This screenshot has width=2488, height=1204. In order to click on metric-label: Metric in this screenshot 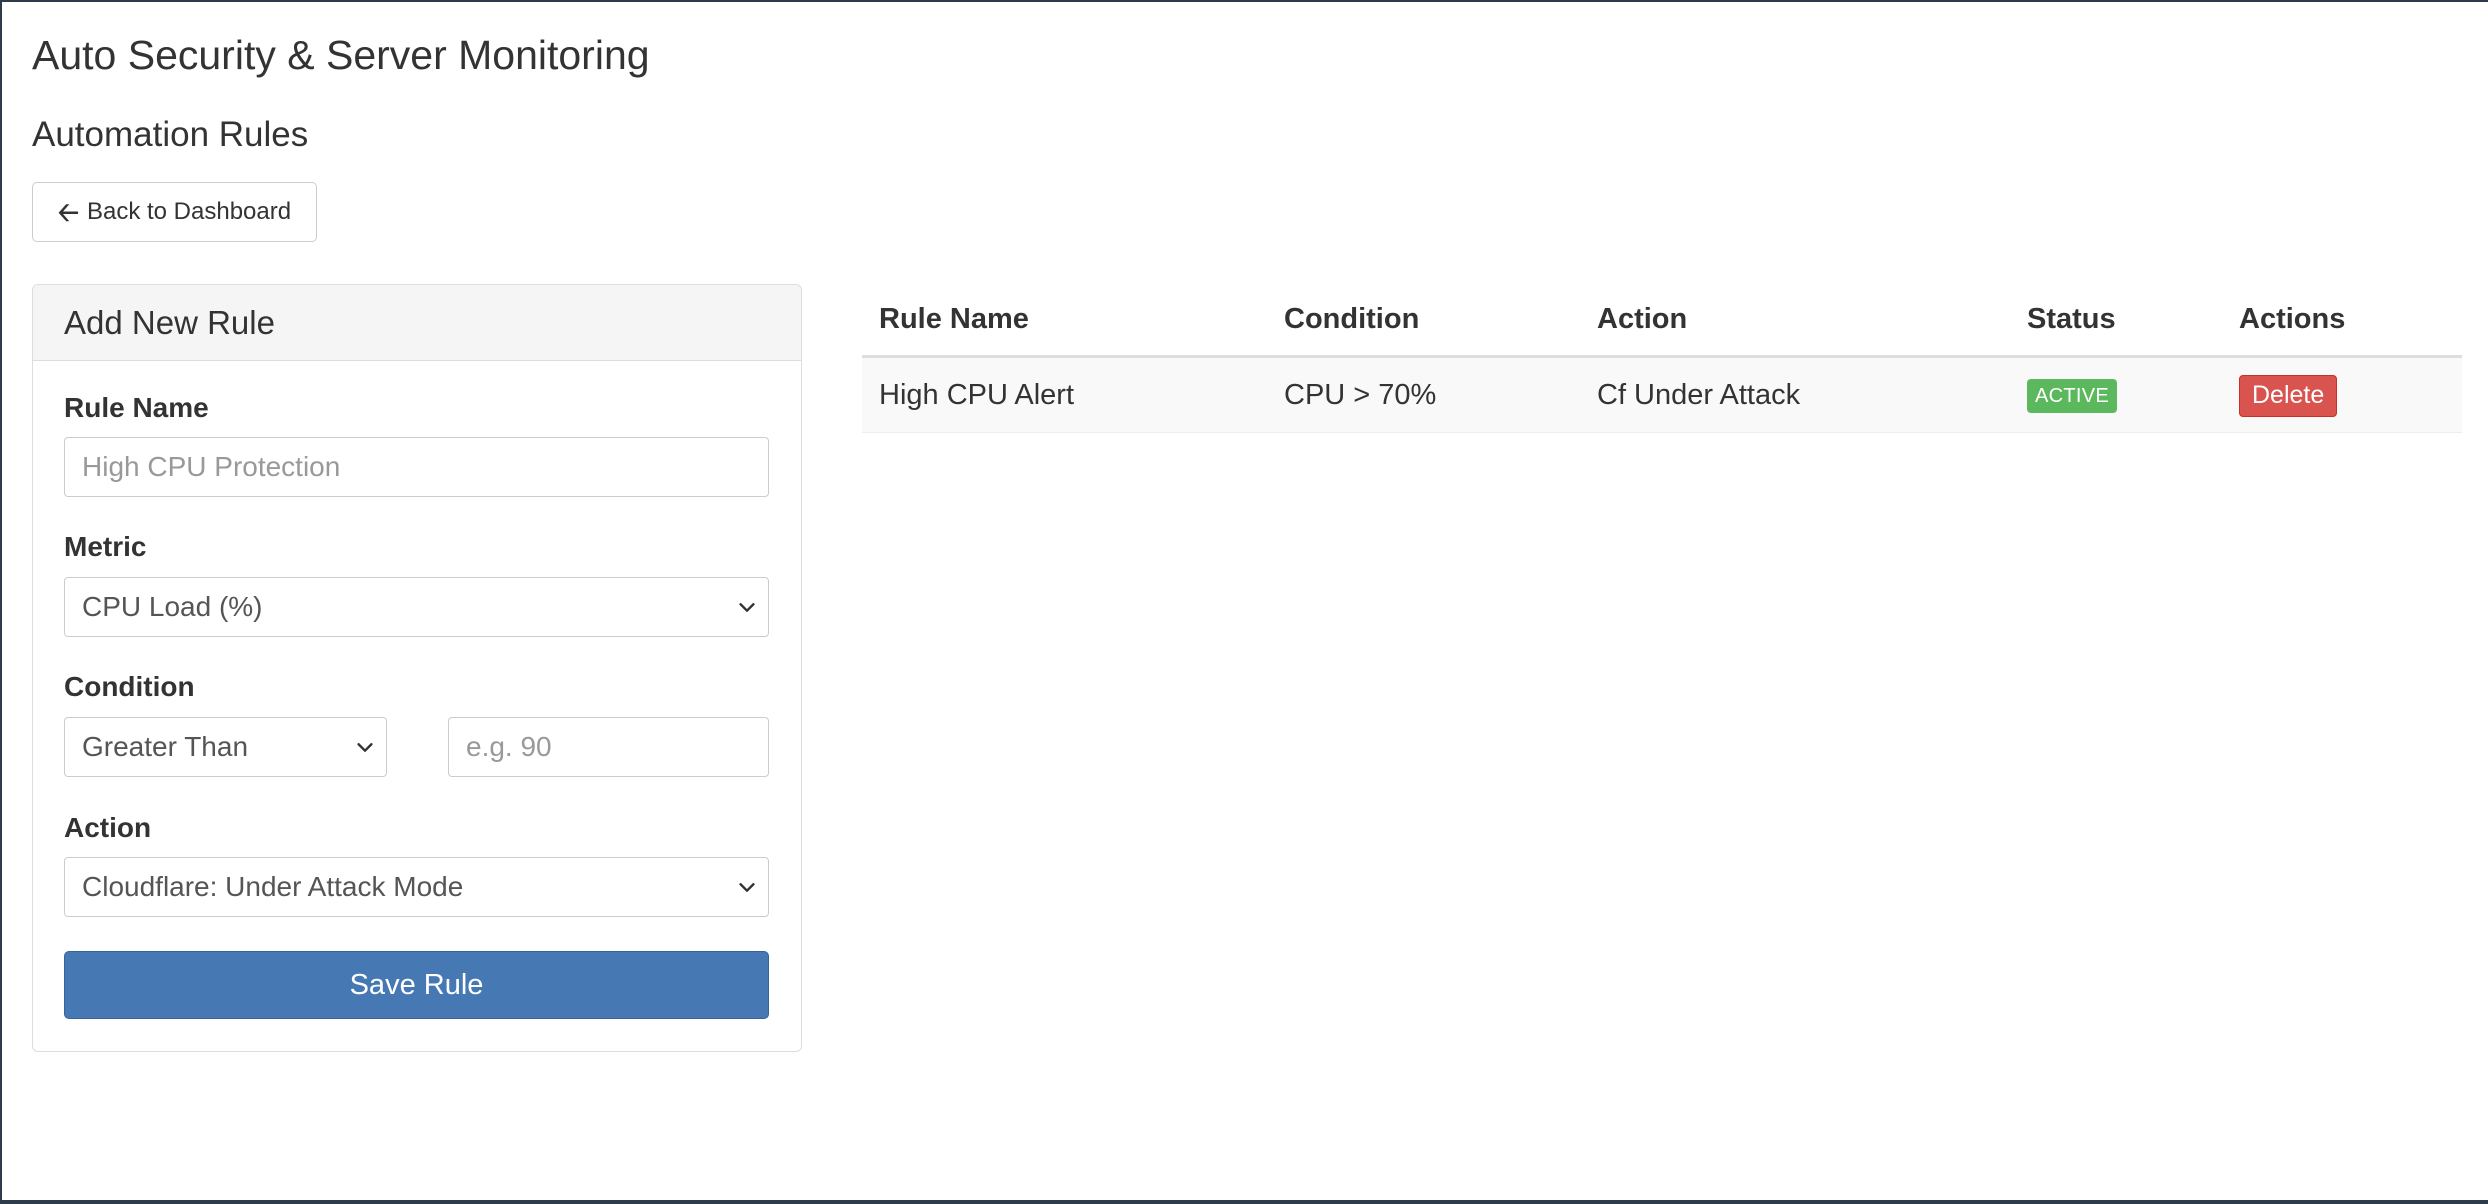, I will do `click(105, 546)`.